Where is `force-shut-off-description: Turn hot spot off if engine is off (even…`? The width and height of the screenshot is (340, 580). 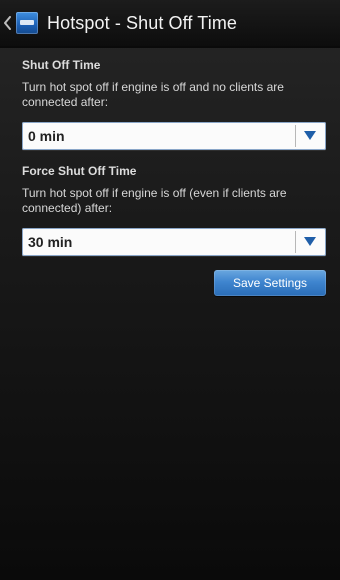 force-shut-off-description: Turn hot spot off if engine is off (even… is located at coordinates (154, 200).